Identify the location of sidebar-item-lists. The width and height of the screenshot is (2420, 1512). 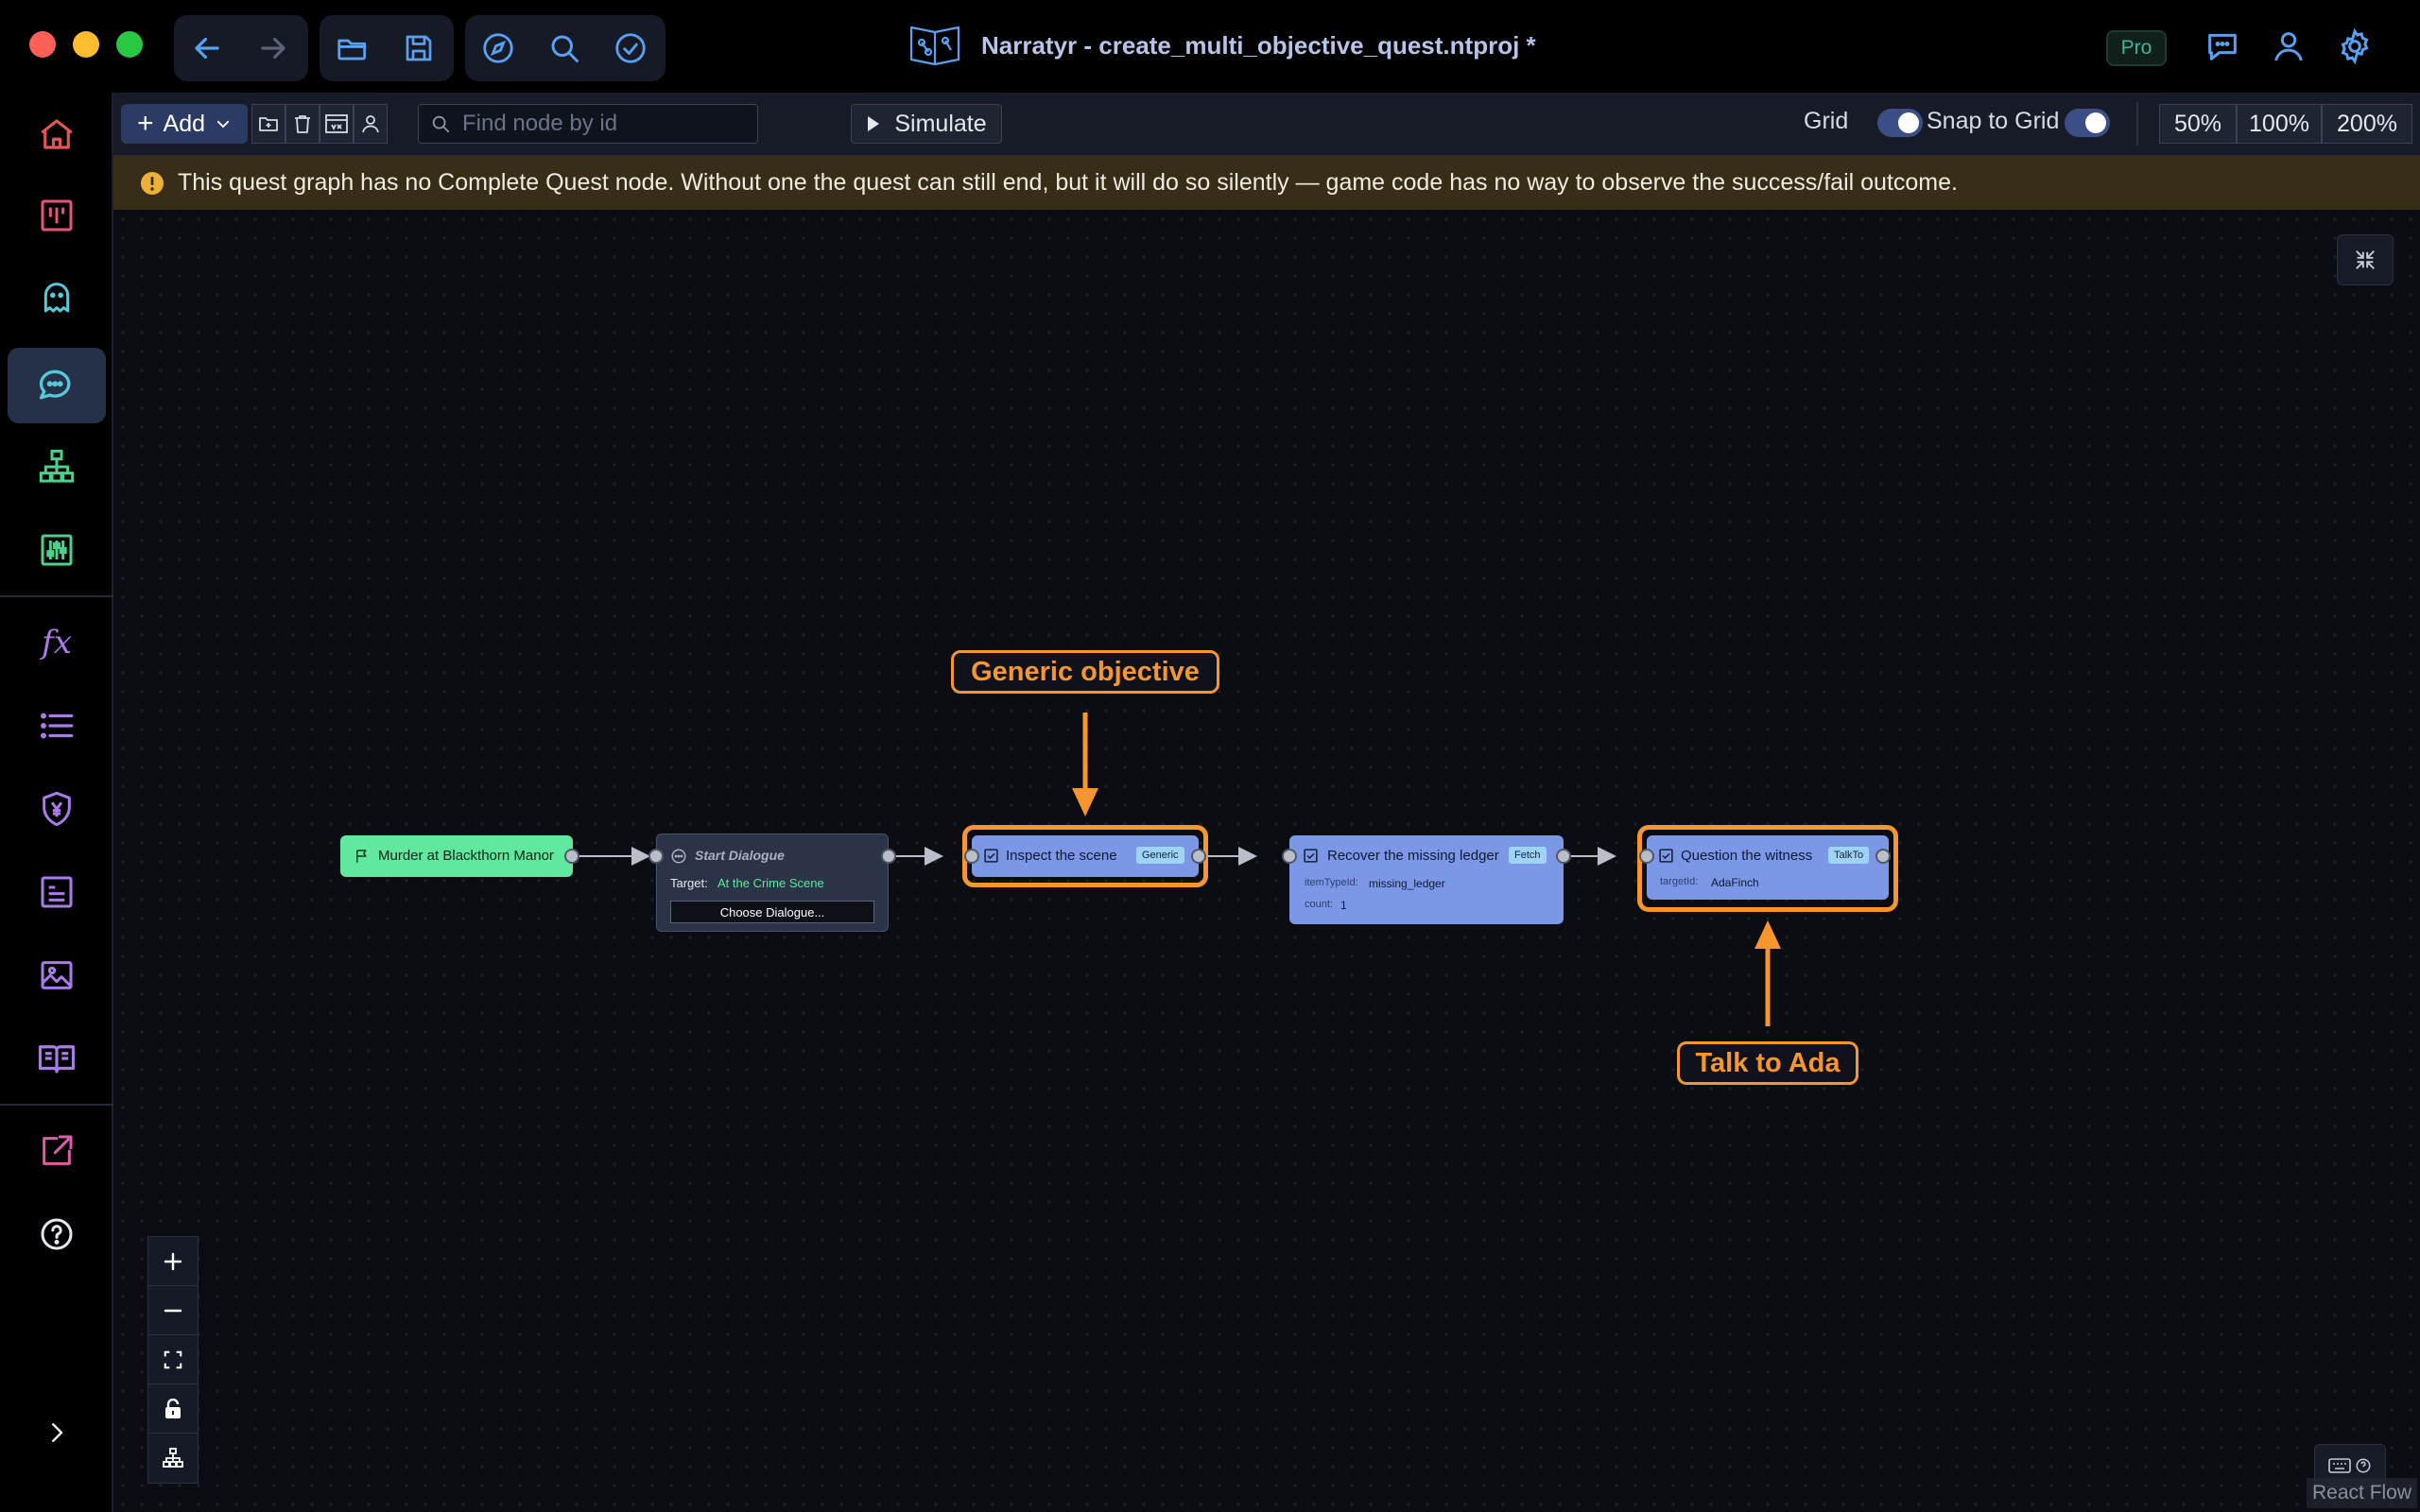
(57, 726).